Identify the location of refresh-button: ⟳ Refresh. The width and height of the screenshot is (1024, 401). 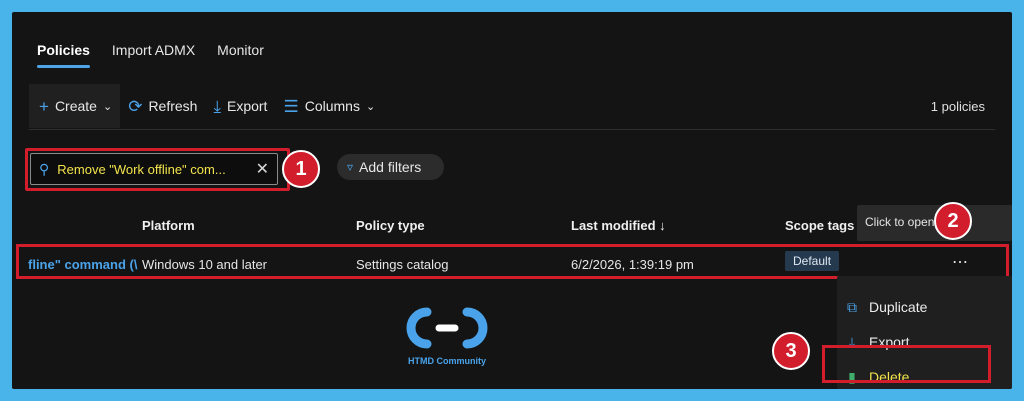
(162, 106).